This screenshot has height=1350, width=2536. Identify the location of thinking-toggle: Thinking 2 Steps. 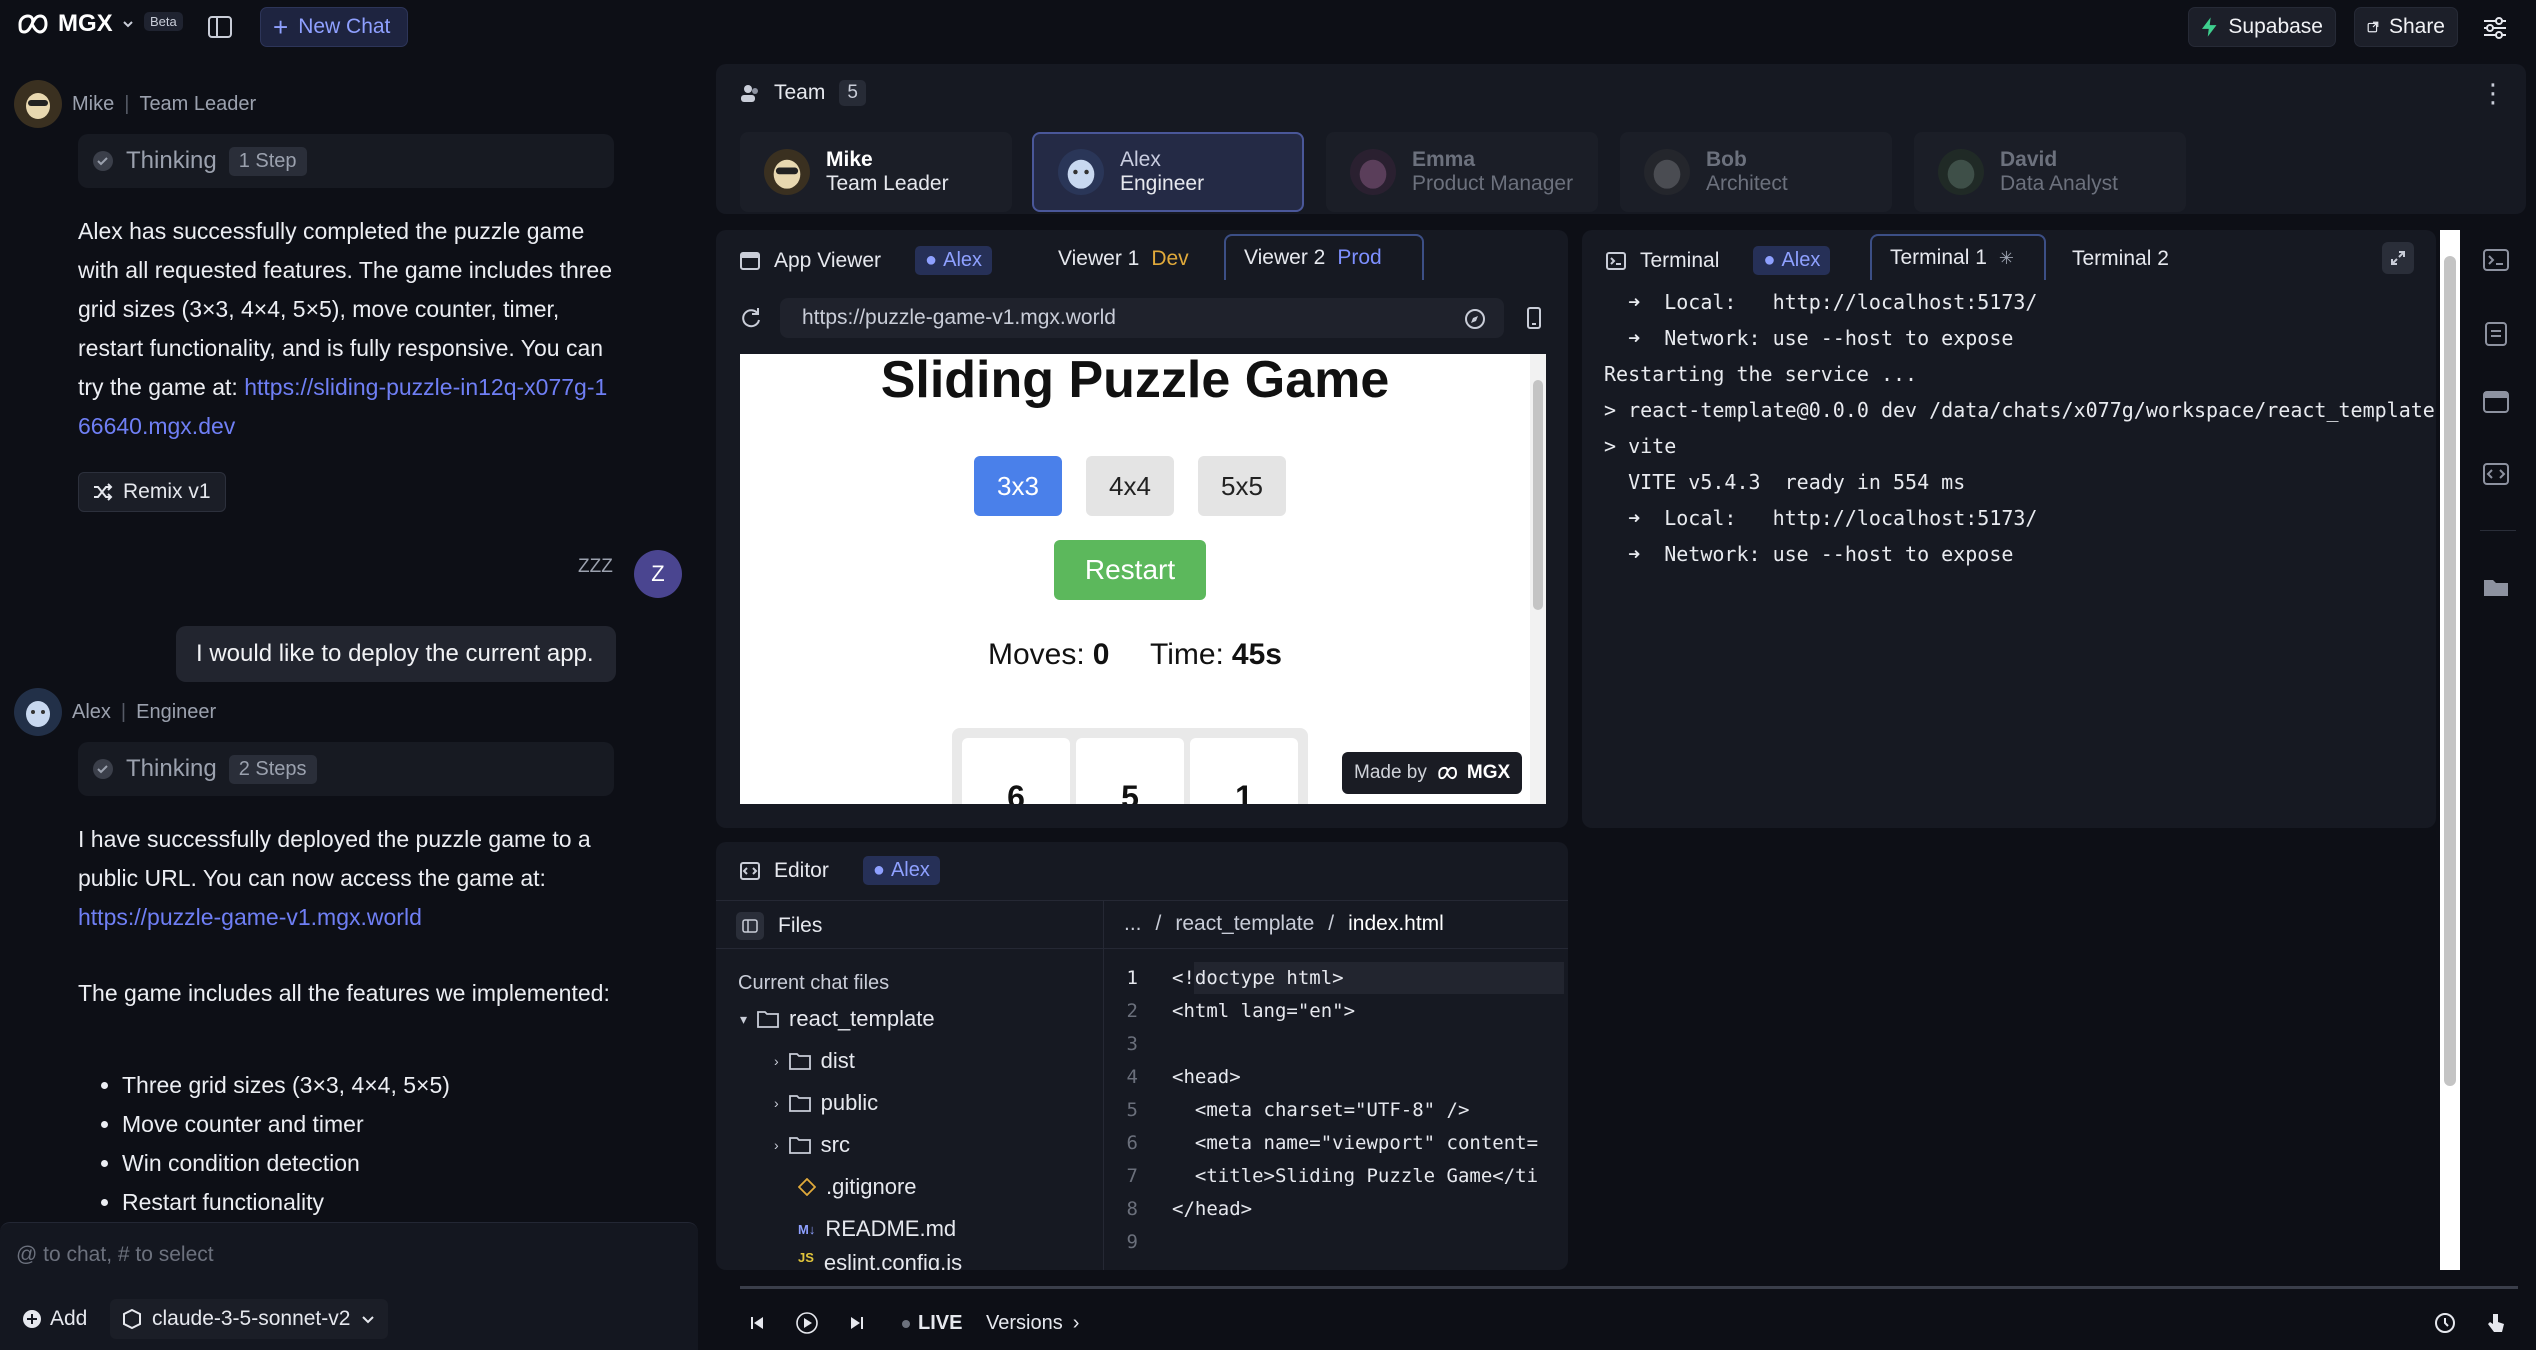
(346, 769).